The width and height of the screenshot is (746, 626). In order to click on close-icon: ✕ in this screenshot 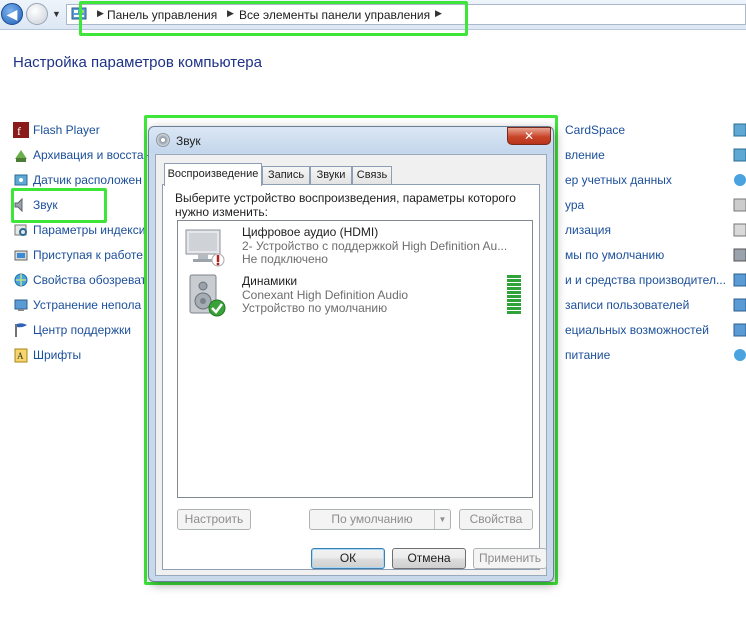, I will do `click(529, 136)`.